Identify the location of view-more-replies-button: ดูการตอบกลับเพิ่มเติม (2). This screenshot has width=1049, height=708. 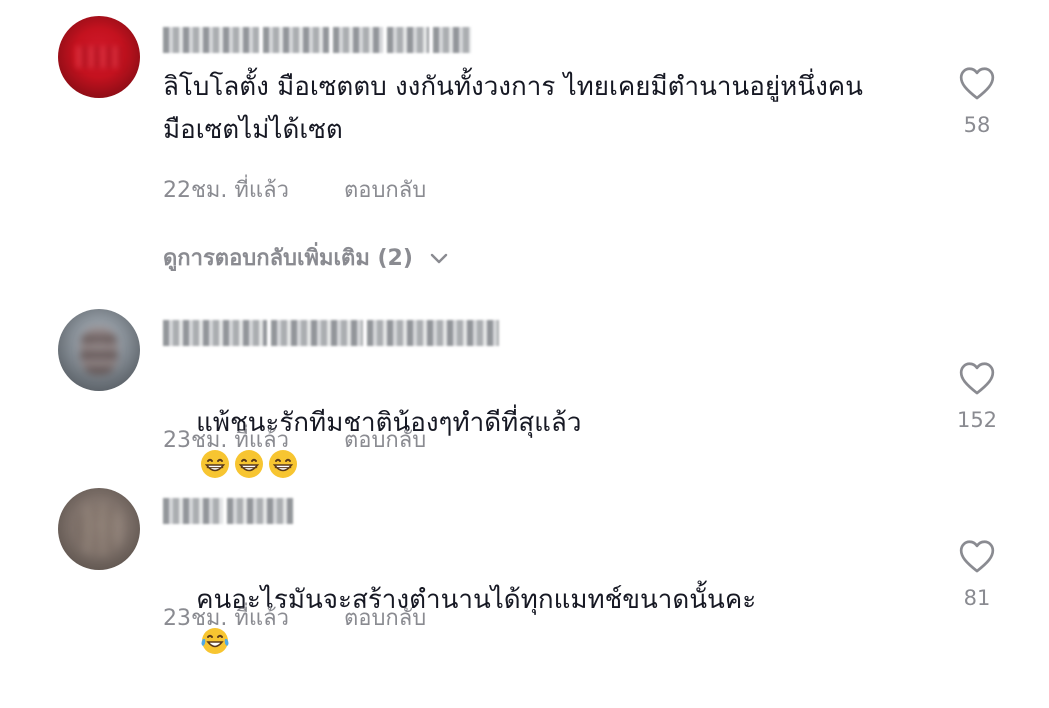
(306, 257).